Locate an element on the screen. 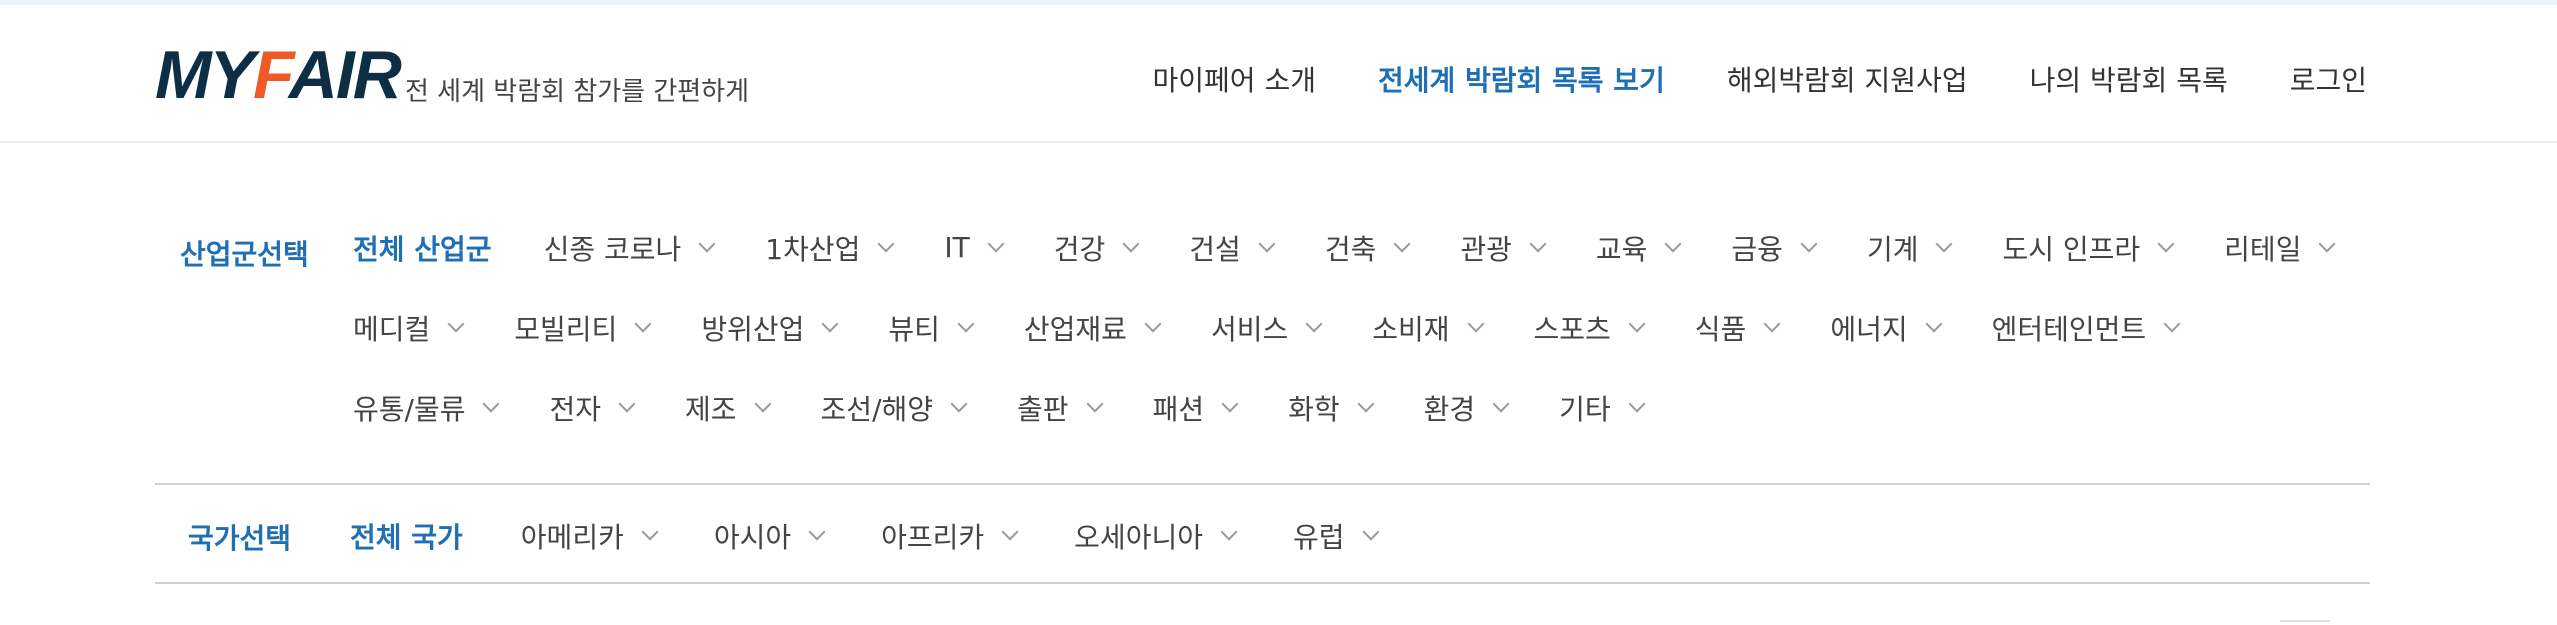 The width and height of the screenshot is (2557, 625). industry-option-dropdown: 식품 is located at coordinates (1738, 327).